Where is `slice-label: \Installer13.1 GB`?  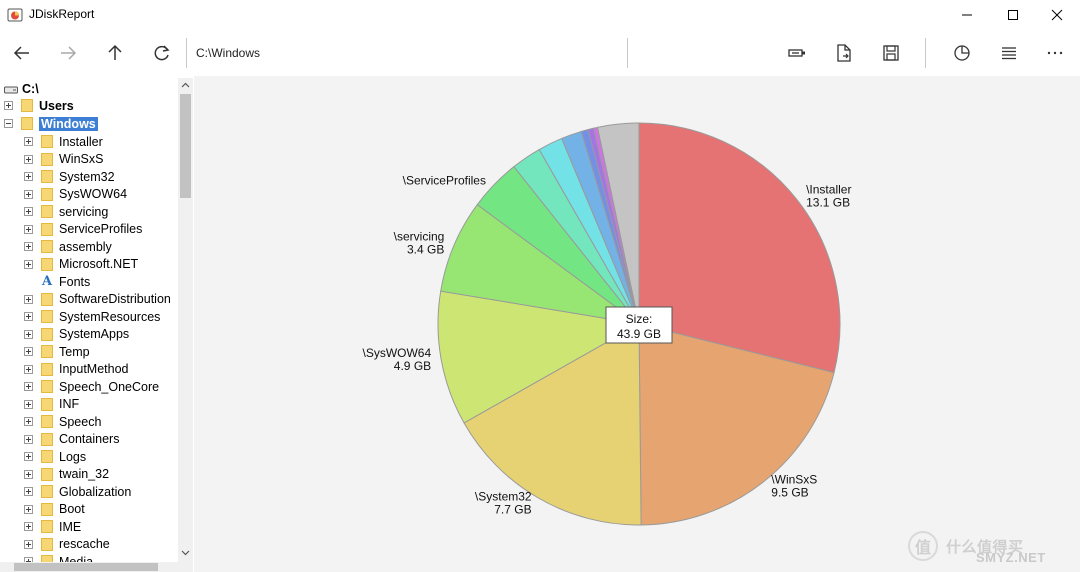 slice-label: \Installer13.1 GB is located at coordinates (828, 196).